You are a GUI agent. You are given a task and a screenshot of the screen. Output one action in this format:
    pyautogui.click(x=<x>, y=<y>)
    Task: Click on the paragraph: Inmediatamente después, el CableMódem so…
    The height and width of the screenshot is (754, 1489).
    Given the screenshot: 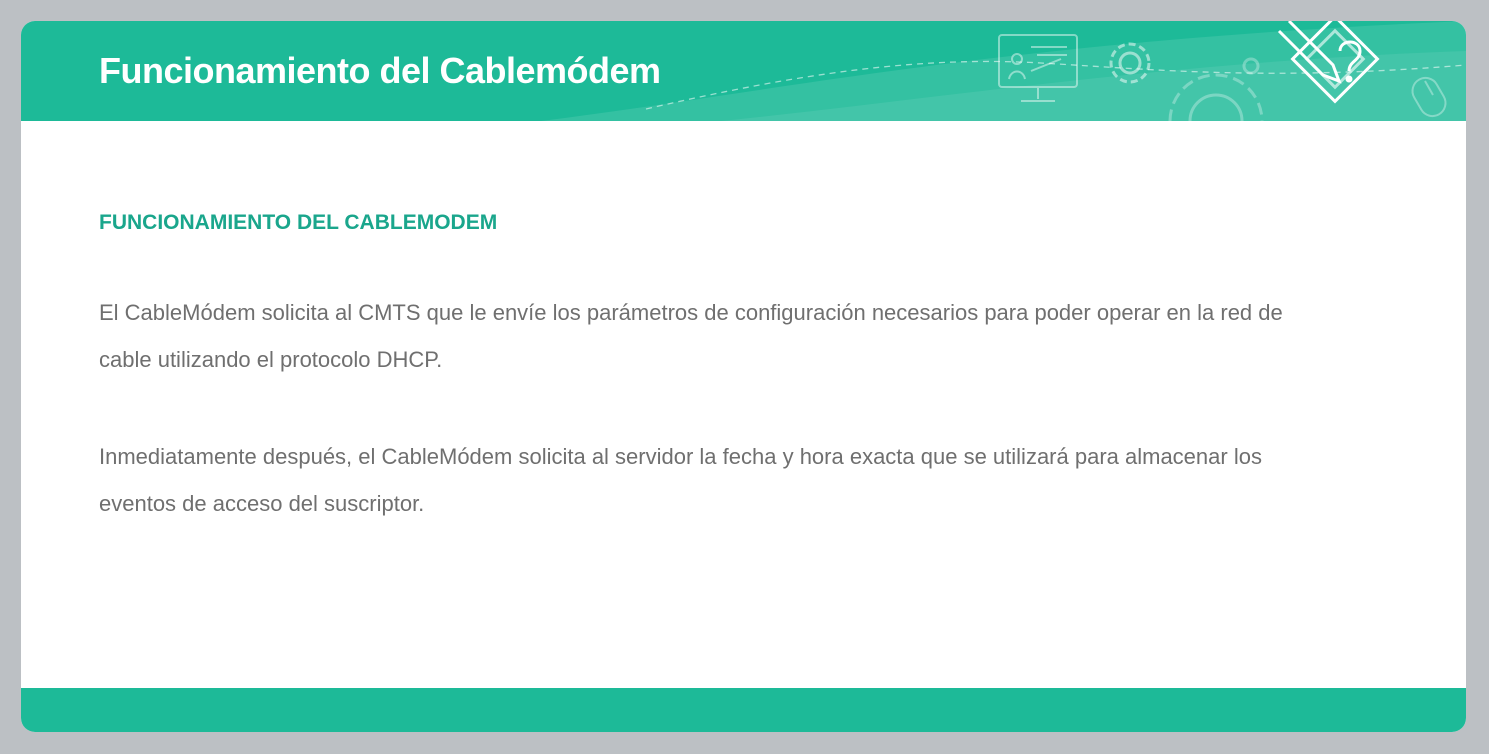 What is the action you would take?
    pyautogui.click(x=680, y=480)
    